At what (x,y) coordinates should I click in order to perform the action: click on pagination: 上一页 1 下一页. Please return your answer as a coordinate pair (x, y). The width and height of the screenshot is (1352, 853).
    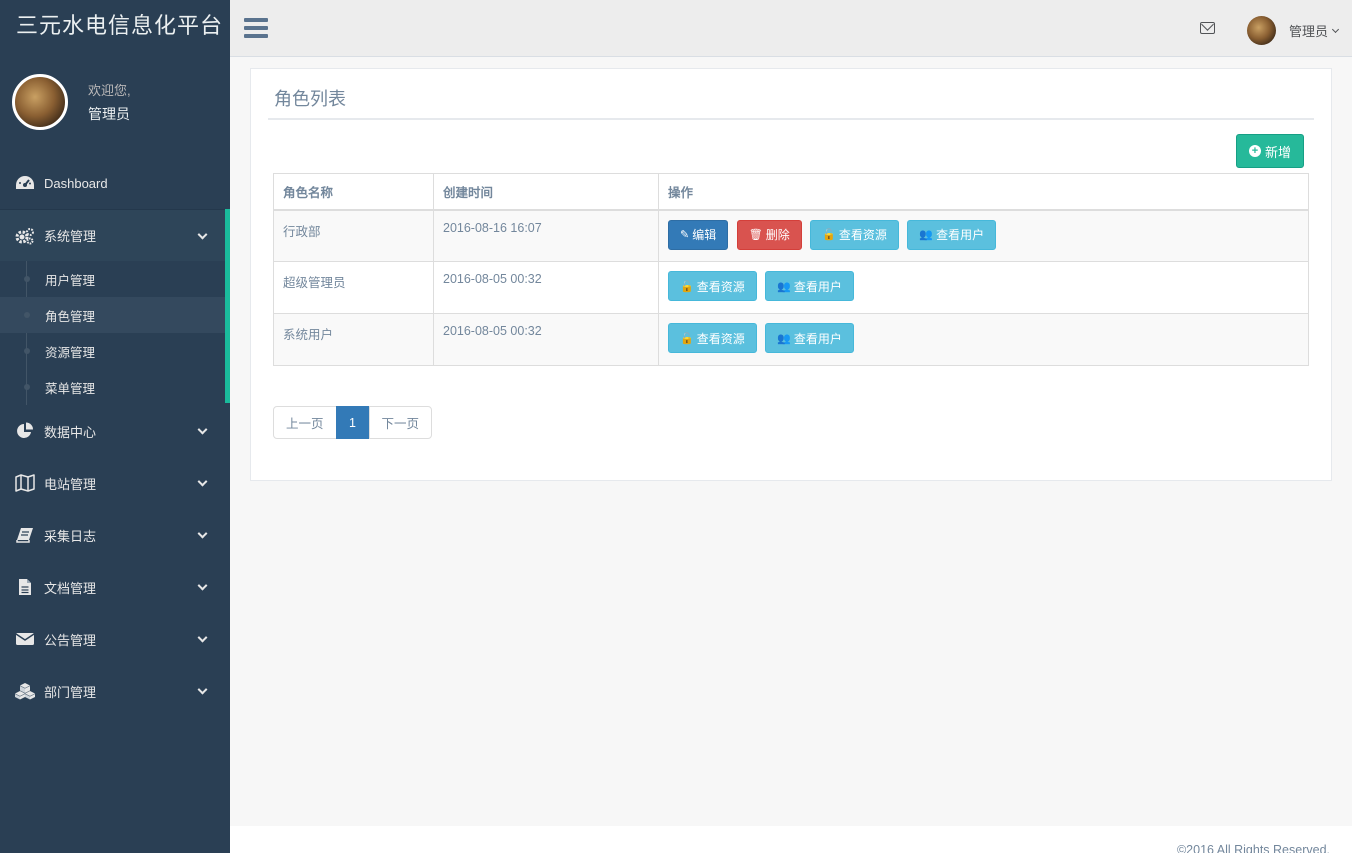
    Looking at the image, I should click on (353, 422).